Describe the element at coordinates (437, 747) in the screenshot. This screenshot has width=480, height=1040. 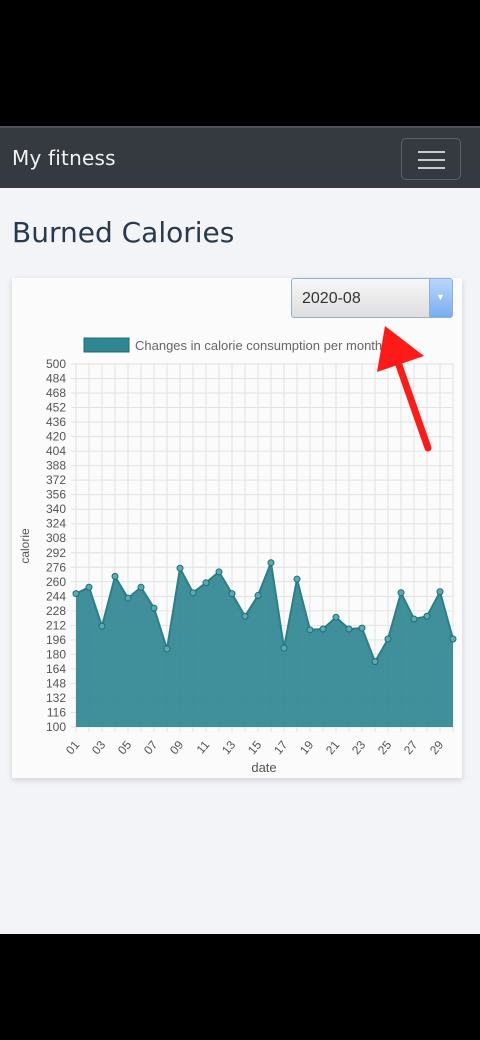
I see `x-tick-label: 29` at that location.